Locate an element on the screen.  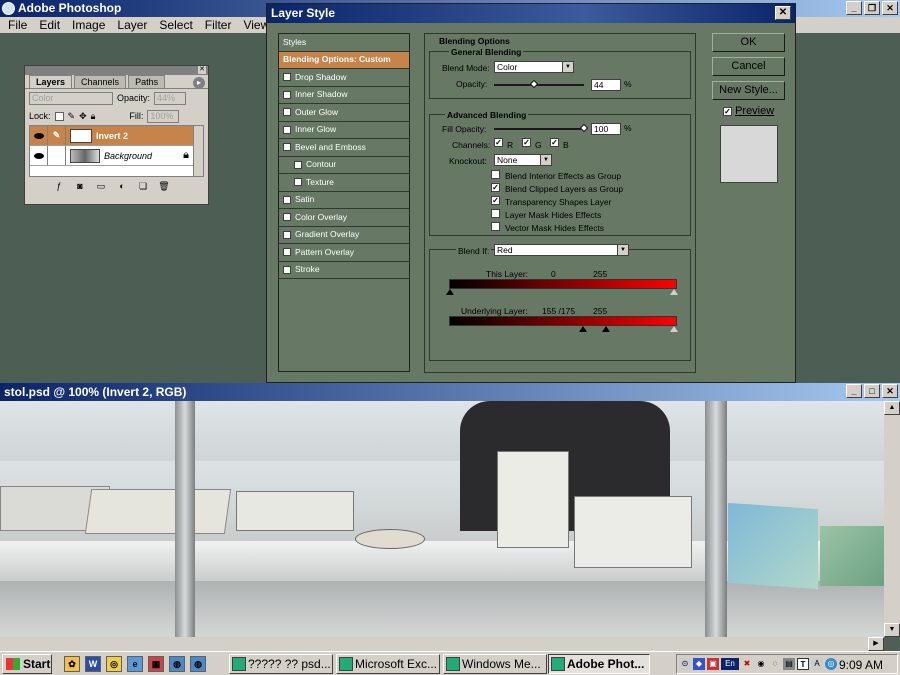
tab-layers: Layers is located at coordinates (51, 81).